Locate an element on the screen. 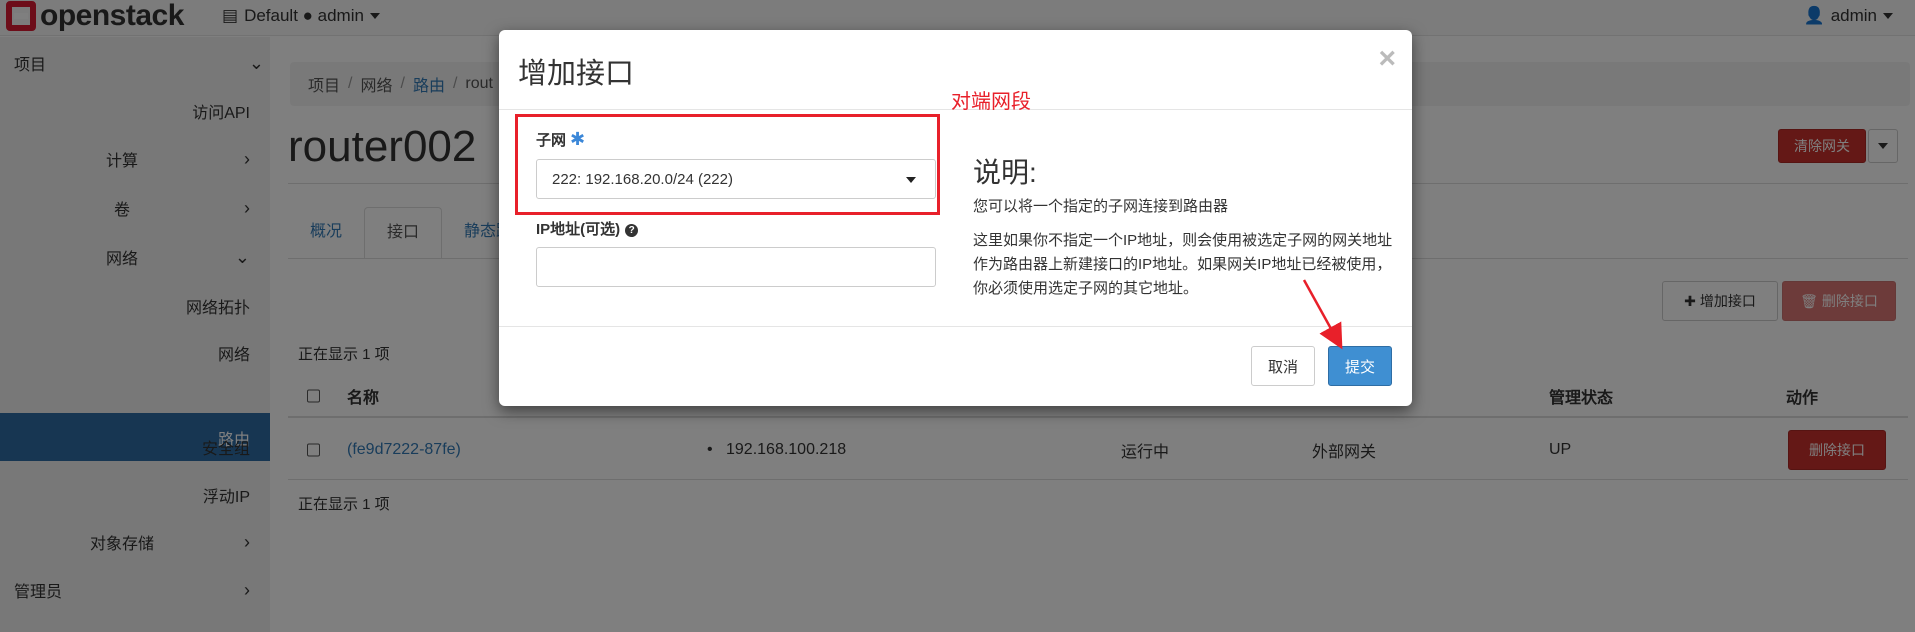 Image resolution: width=1915 pixels, height=632 pixels. ip-address-label: IP地址(可选)? is located at coordinates (587, 228).